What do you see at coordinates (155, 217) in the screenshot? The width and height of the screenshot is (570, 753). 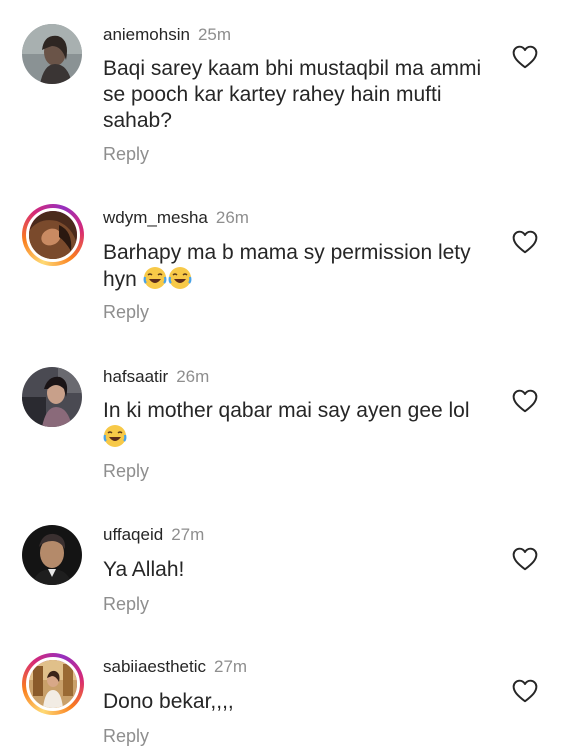 I see `username: wdym_mesha` at bounding box center [155, 217].